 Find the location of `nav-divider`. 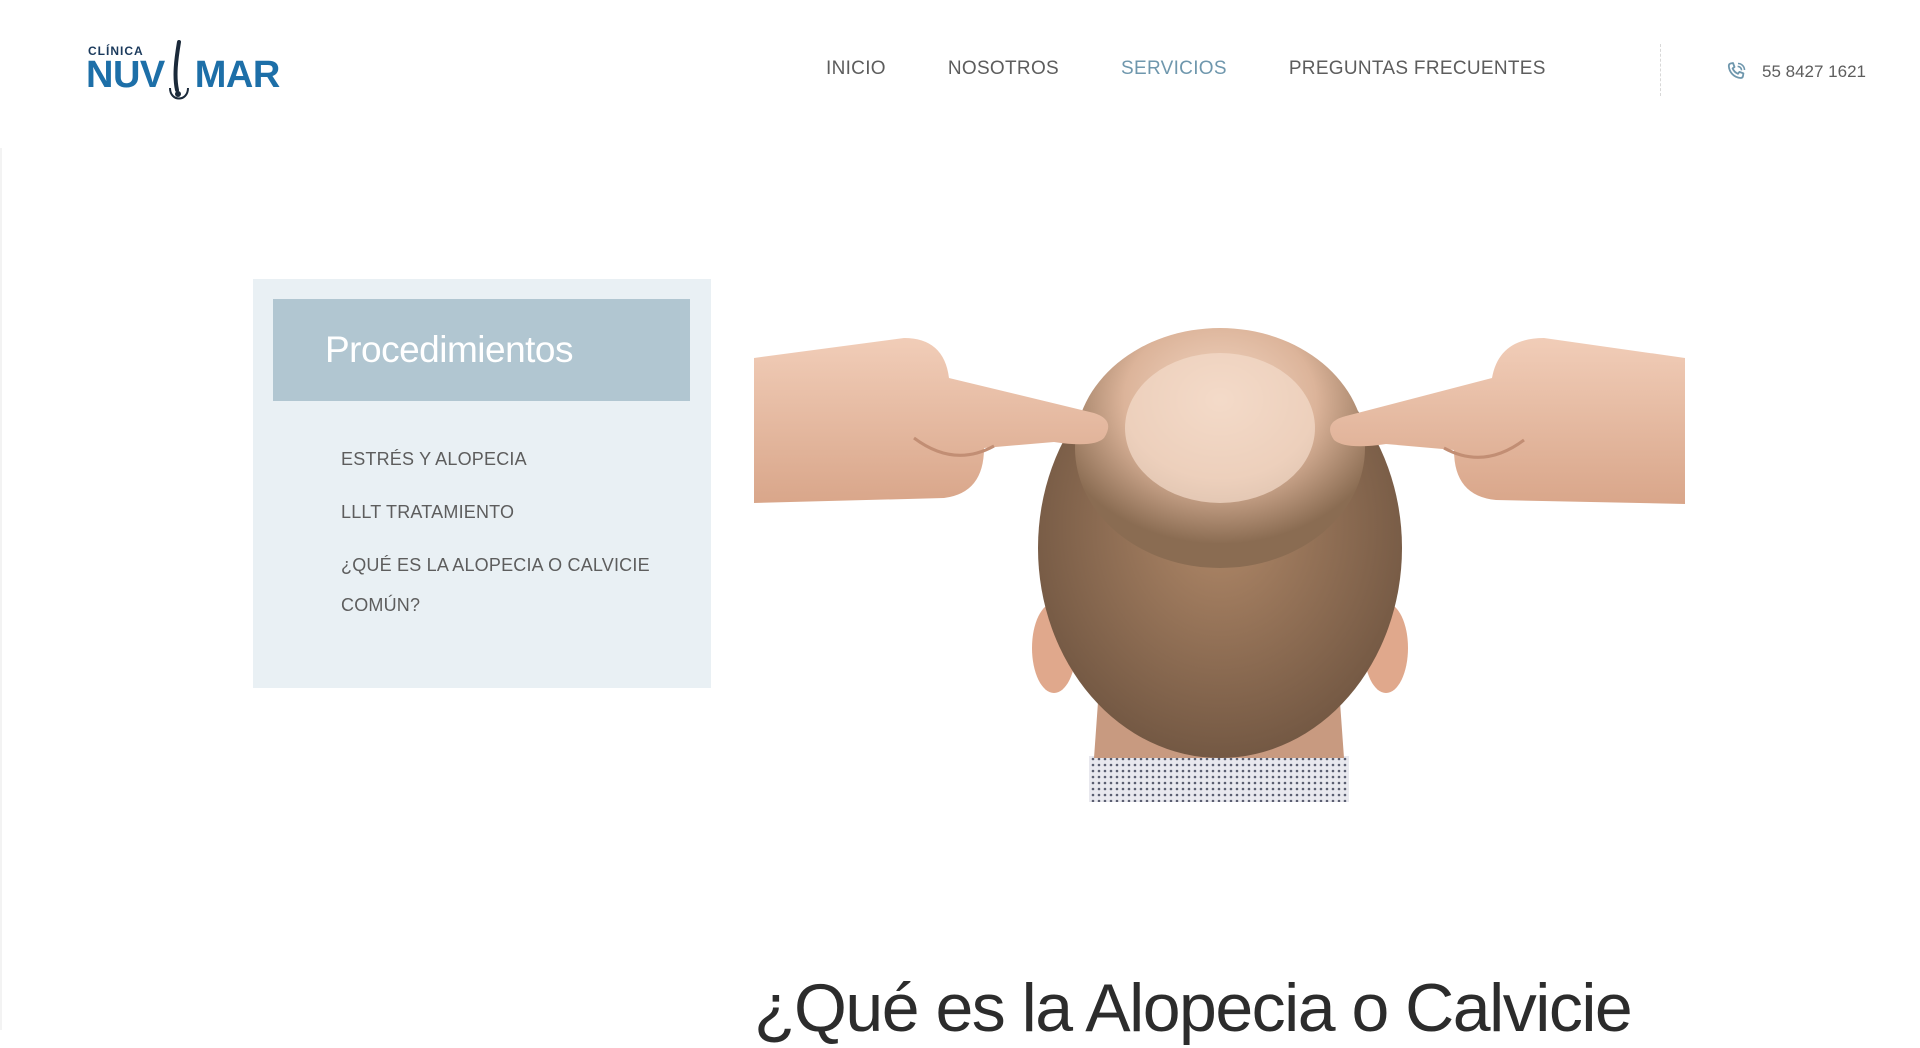

nav-divider is located at coordinates (1660, 70).